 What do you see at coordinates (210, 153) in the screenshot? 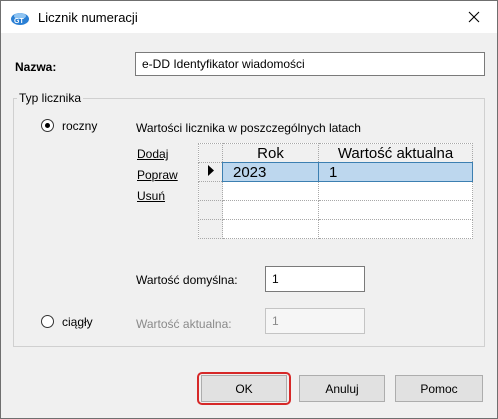
I see `row-indicator-header` at bounding box center [210, 153].